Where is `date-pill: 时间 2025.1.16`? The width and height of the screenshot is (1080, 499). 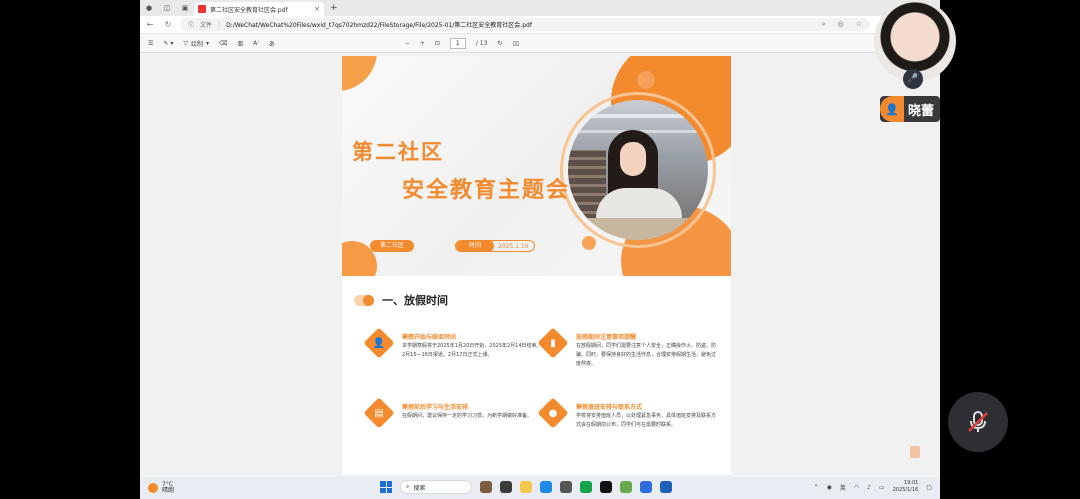
date-pill: 时间 2025.1.16 is located at coordinates (495, 246).